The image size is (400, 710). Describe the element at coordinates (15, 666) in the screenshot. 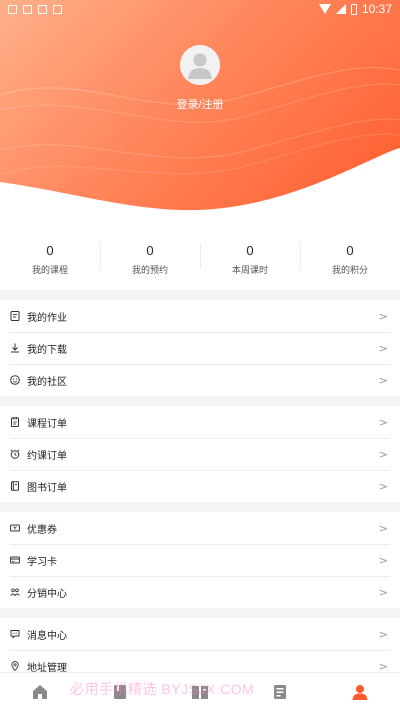

I see `location-icon` at that location.